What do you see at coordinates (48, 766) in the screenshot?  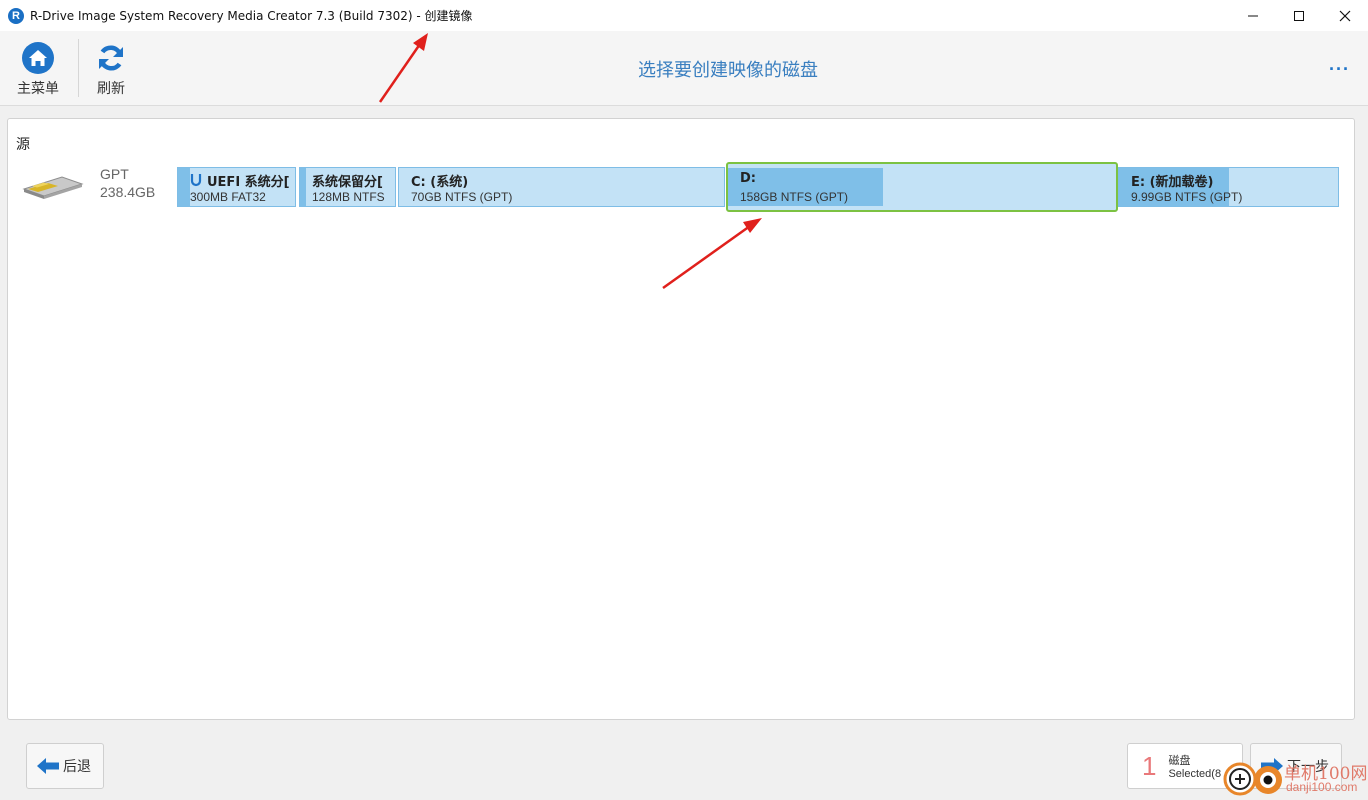 I see `arrow-left-icon` at bounding box center [48, 766].